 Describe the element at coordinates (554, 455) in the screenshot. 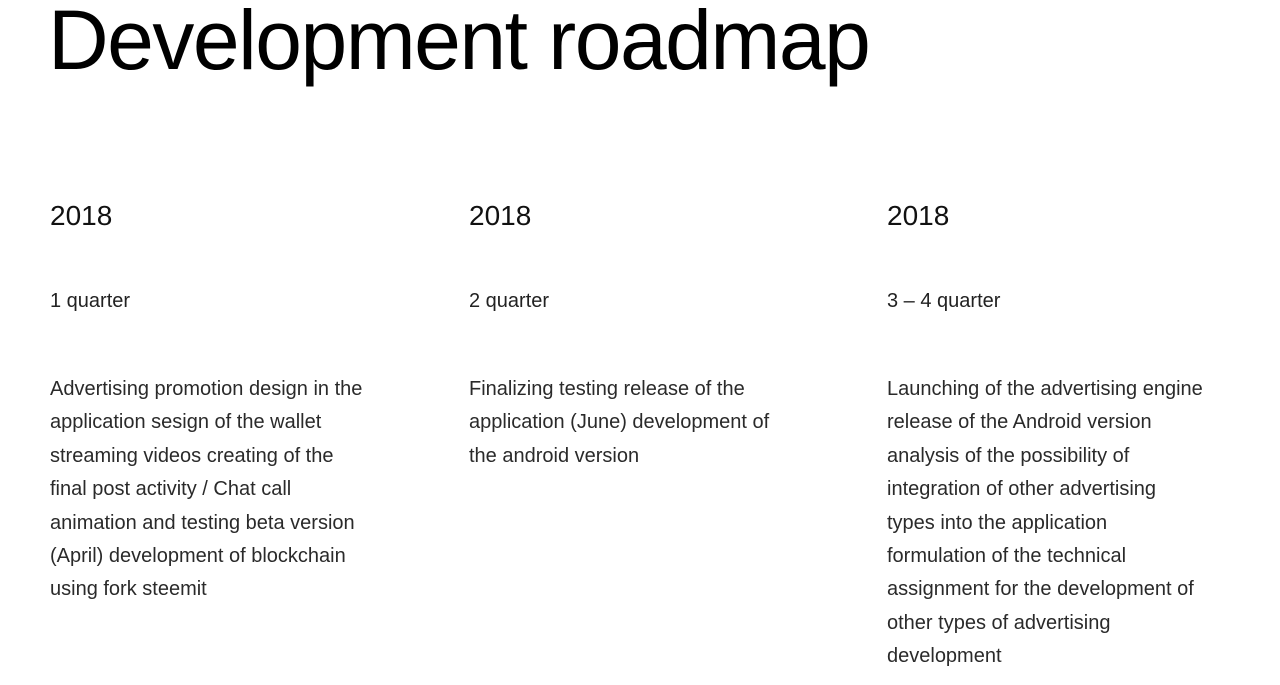

I see `description-line: the android version` at that location.